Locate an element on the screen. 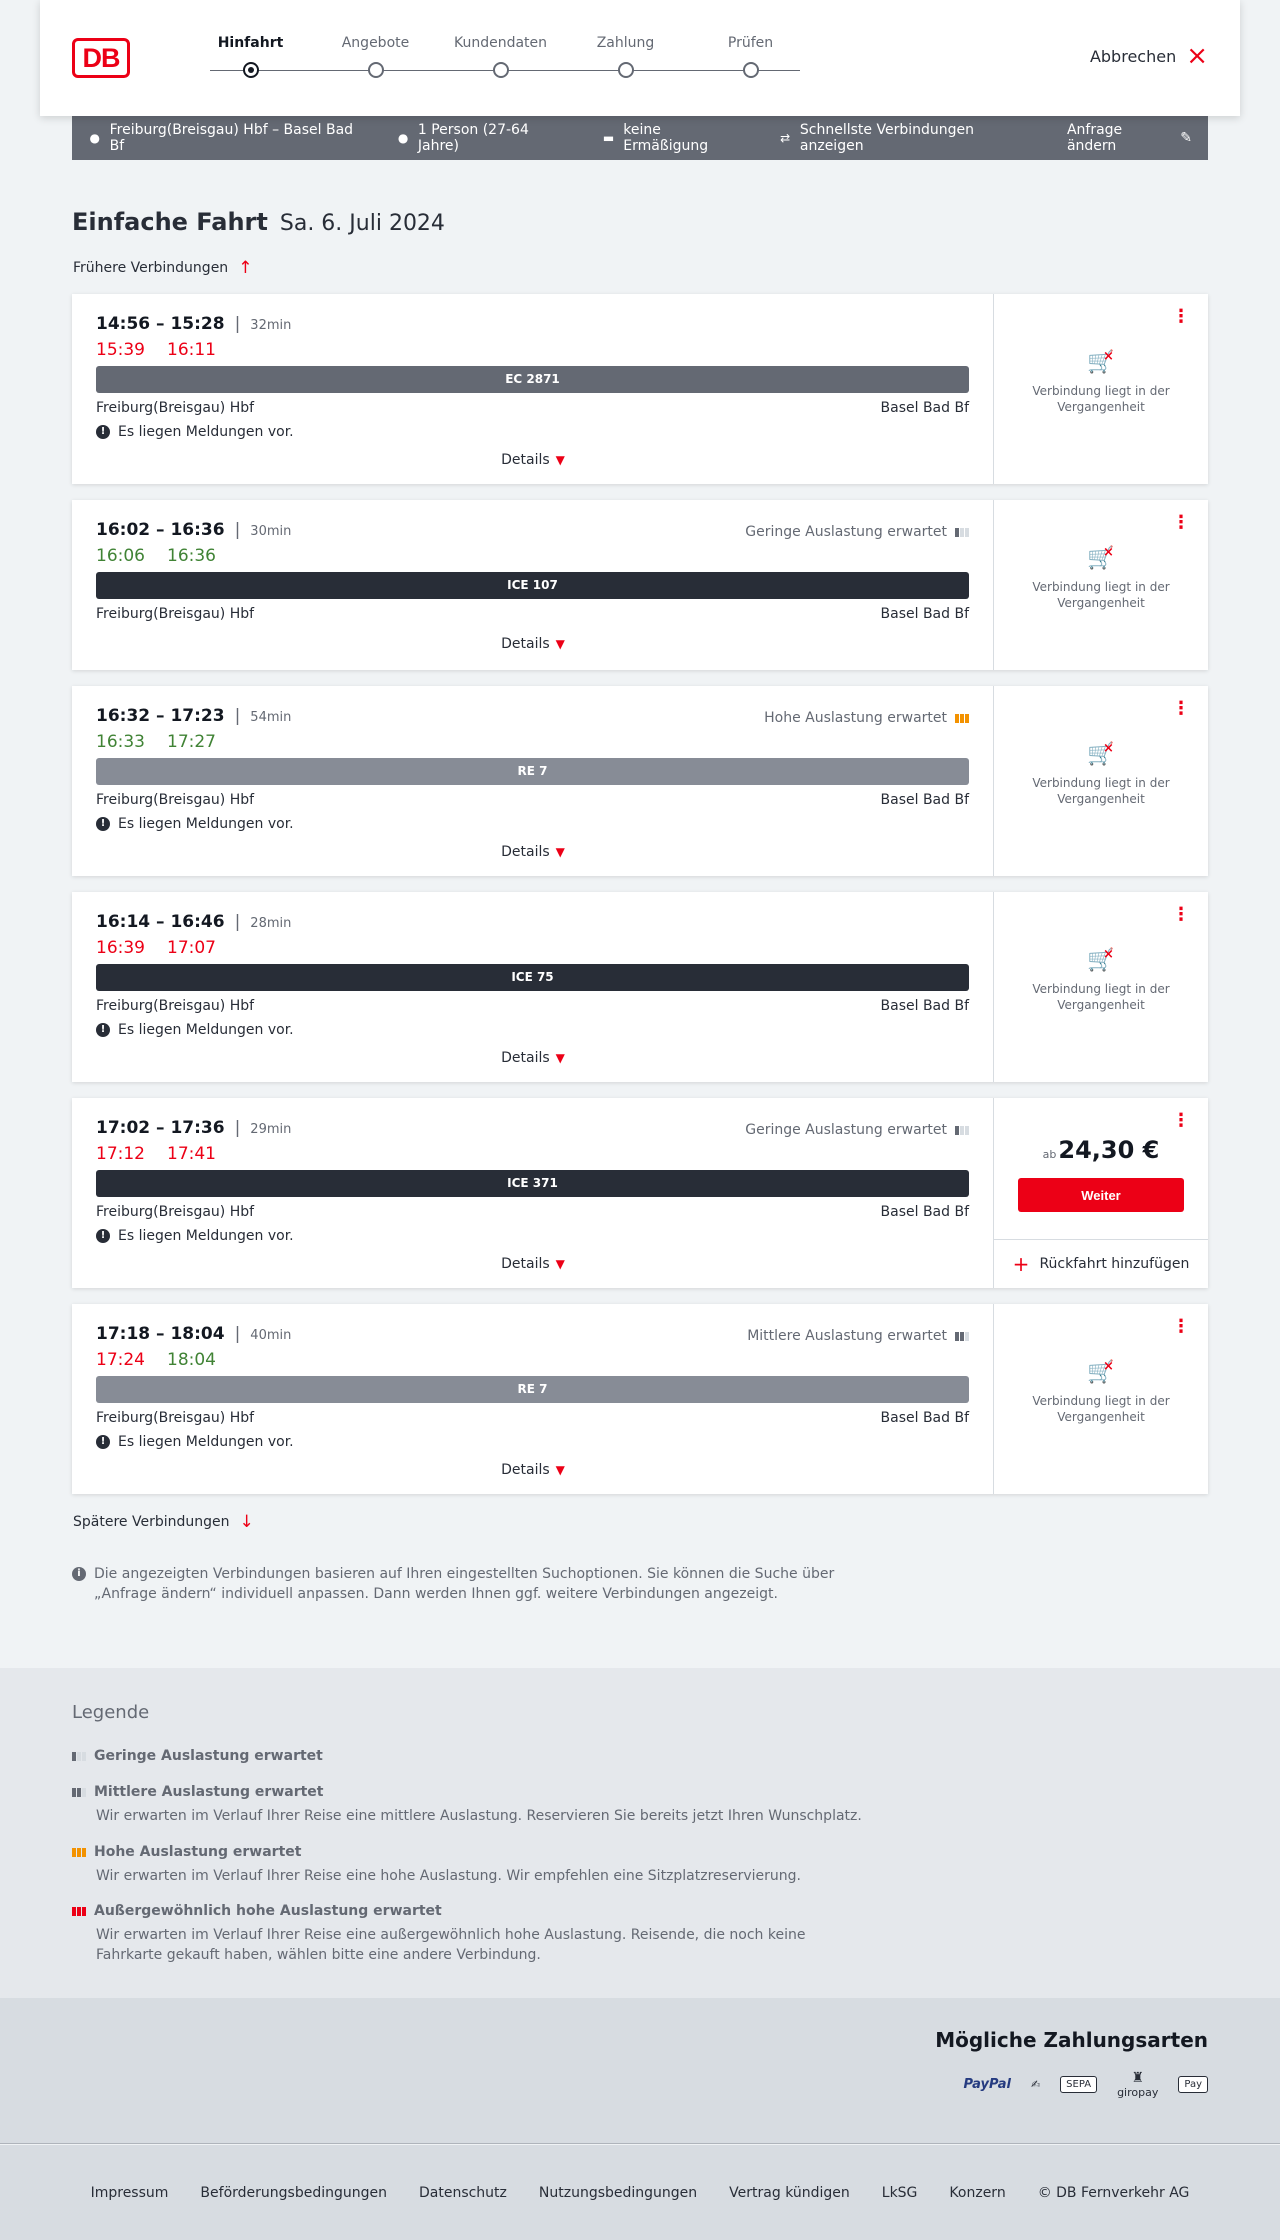  footer-link: Beförderungsbedingungen is located at coordinates (293, 2193).